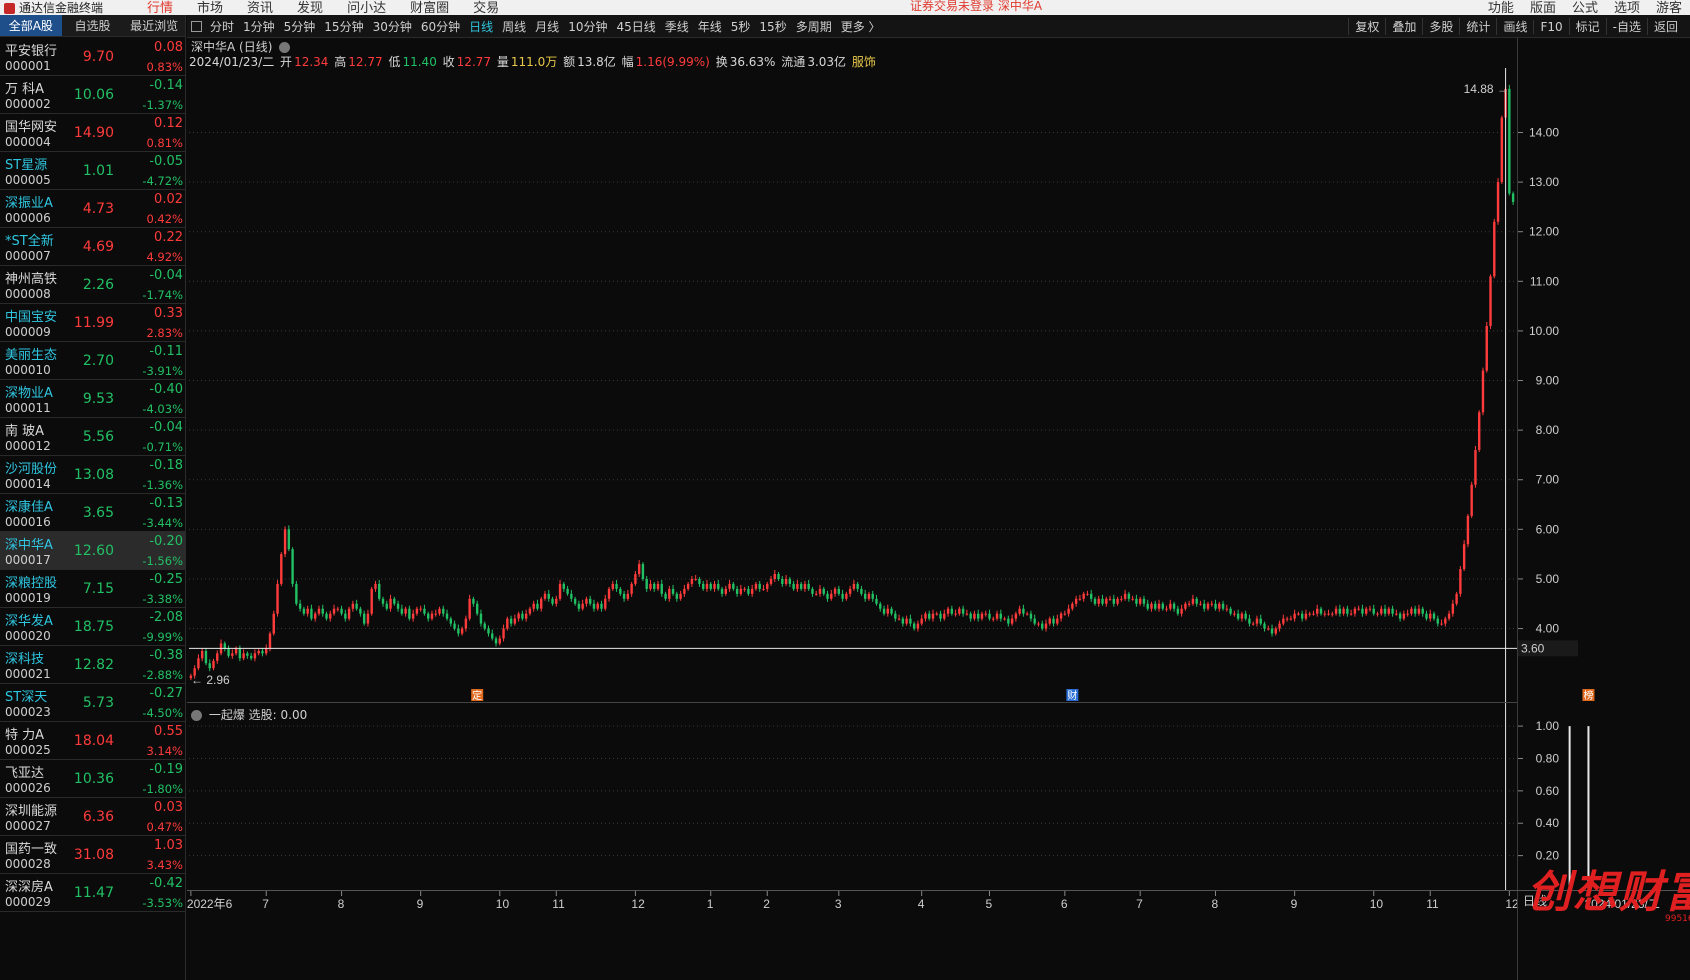 The height and width of the screenshot is (980, 1690). What do you see at coordinates (392, 26) in the screenshot?
I see `period-button: 30分钟` at bounding box center [392, 26].